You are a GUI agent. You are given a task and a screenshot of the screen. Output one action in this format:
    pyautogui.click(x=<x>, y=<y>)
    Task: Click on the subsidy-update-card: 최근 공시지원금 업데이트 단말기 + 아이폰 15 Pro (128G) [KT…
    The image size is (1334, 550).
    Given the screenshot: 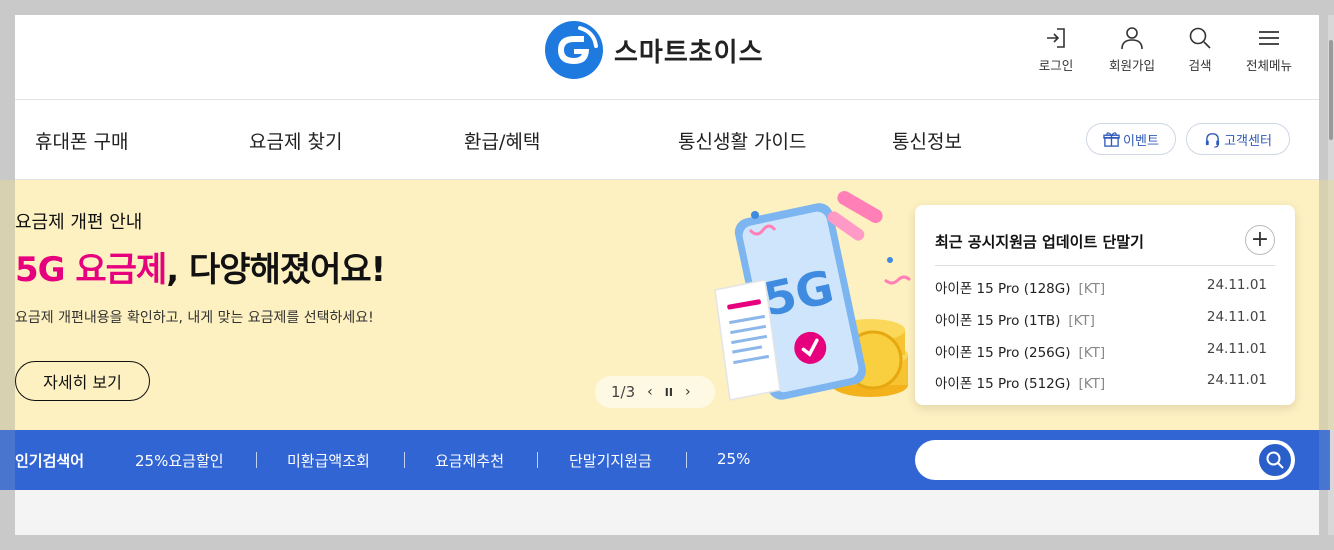 What is the action you would take?
    pyautogui.click(x=1105, y=305)
    